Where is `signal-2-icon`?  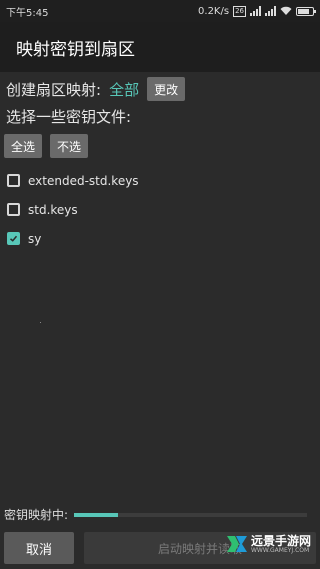
signal-2-icon is located at coordinates (270, 11).